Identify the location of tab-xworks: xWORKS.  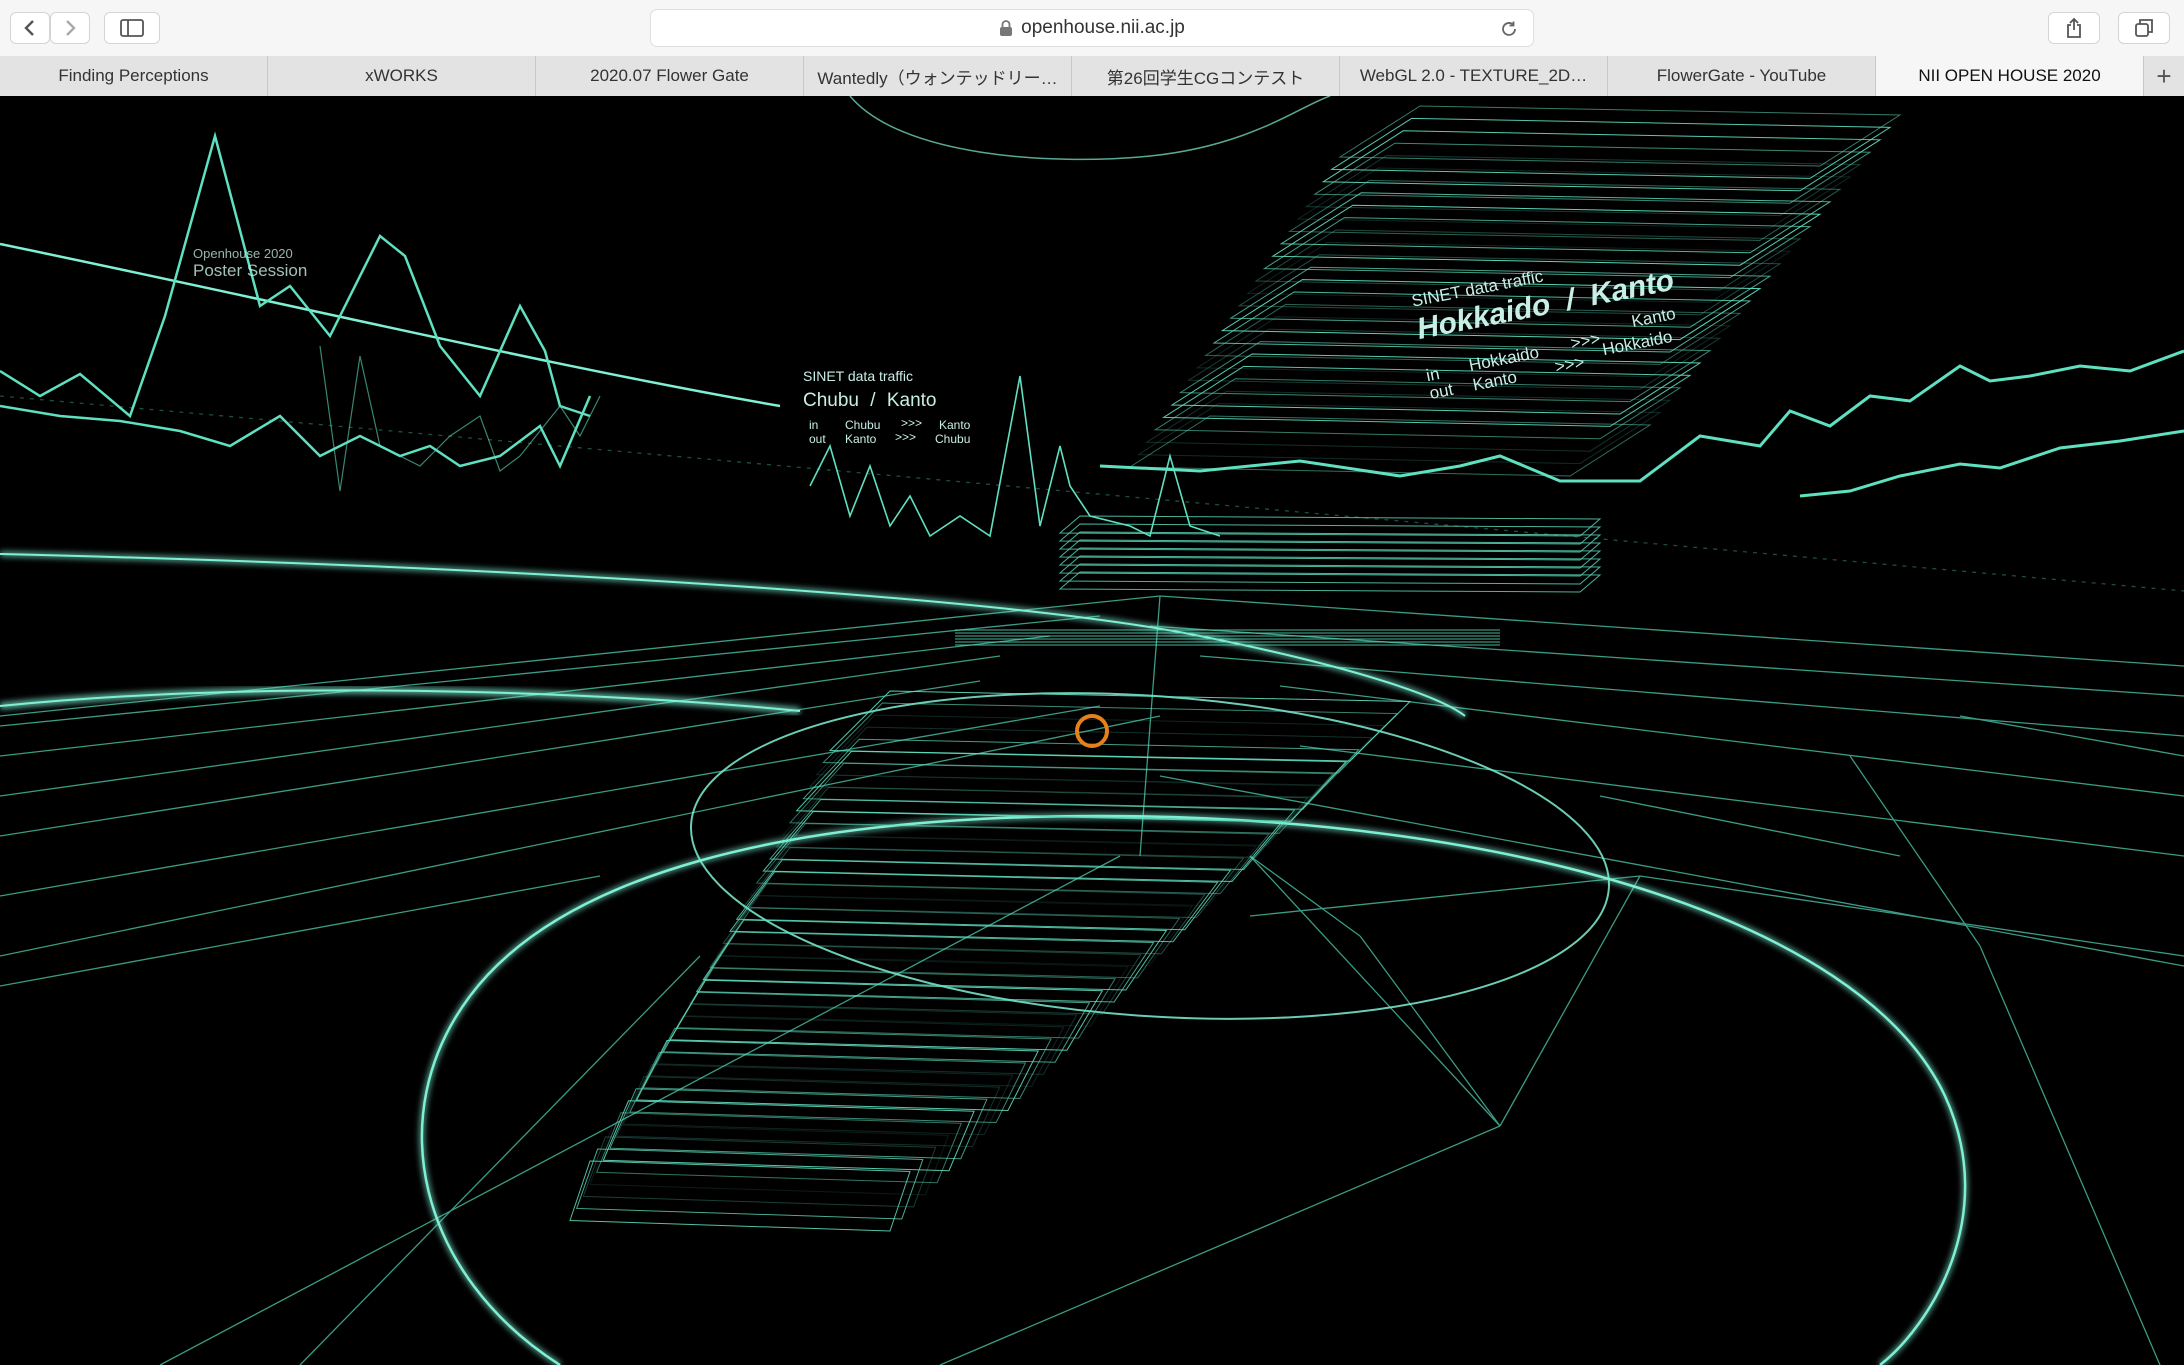
(402, 76).